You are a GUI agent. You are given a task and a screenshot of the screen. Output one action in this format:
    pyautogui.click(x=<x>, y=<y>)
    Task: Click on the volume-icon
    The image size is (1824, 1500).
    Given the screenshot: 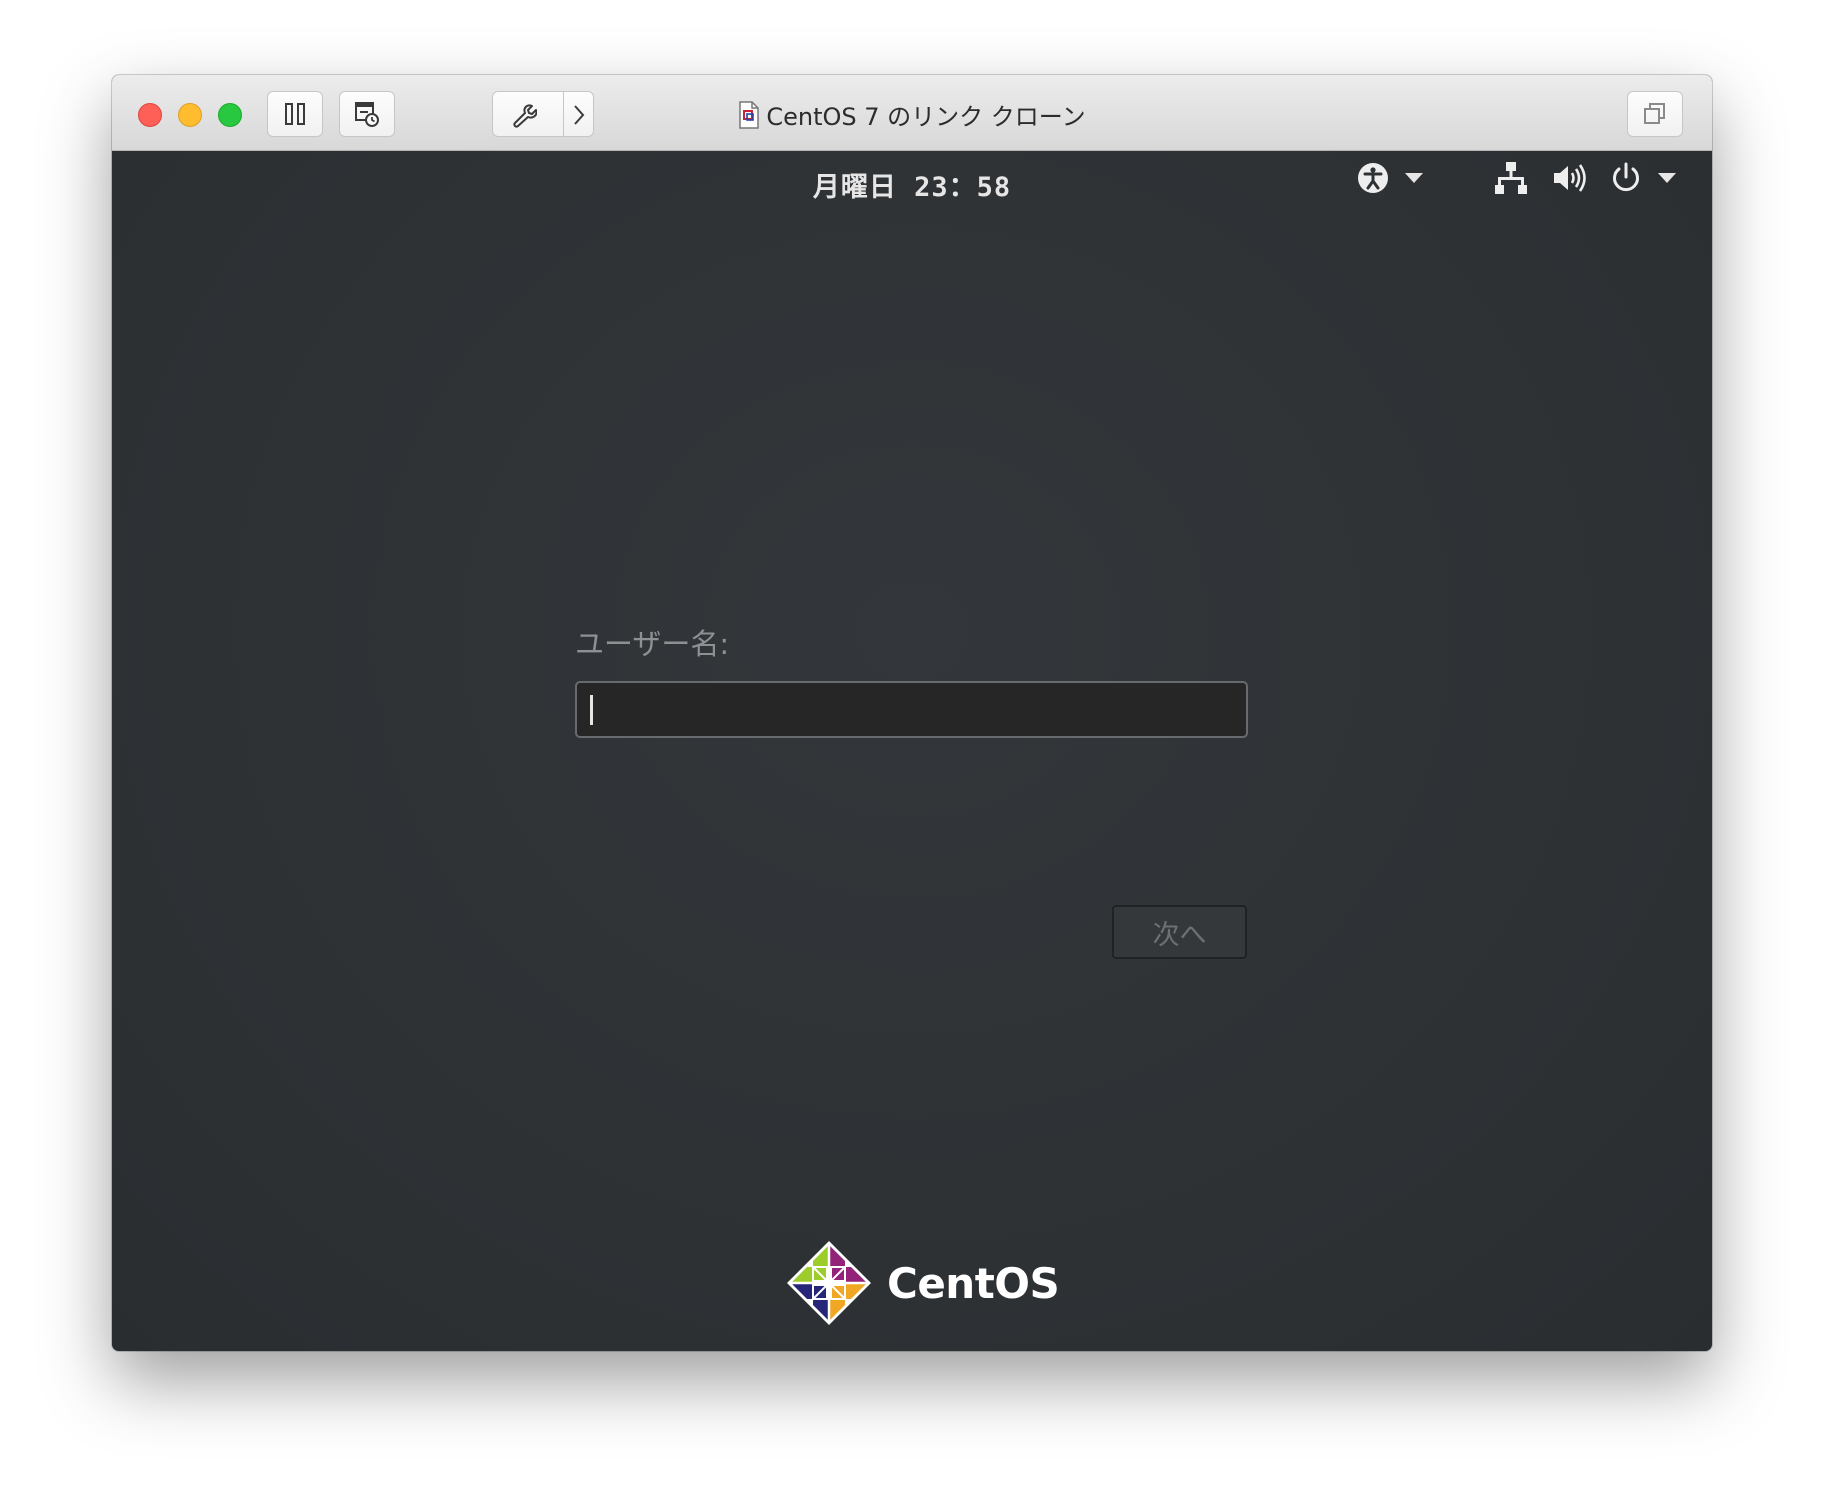 What is the action you would take?
    pyautogui.click(x=1570, y=178)
    